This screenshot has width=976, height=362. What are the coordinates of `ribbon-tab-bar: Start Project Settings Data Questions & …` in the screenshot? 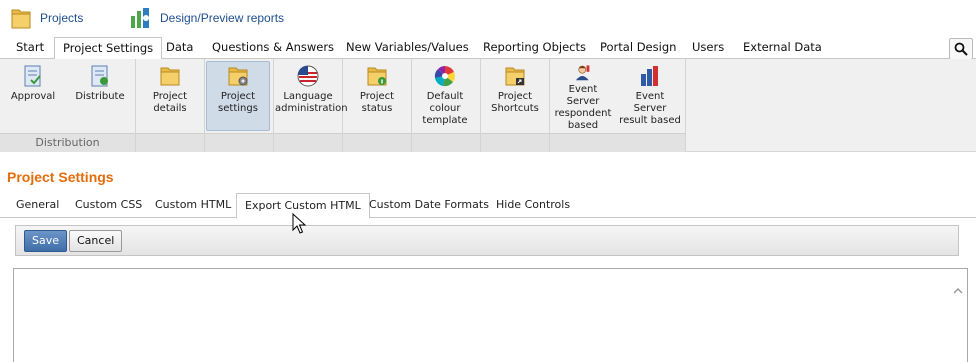 It's located at (488, 48).